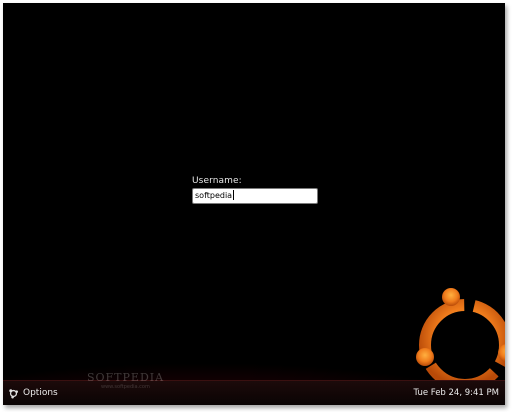  Describe the element at coordinates (126, 377) in the screenshot. I see `softpedia-watermark: SOFTPEDIA` at that location.